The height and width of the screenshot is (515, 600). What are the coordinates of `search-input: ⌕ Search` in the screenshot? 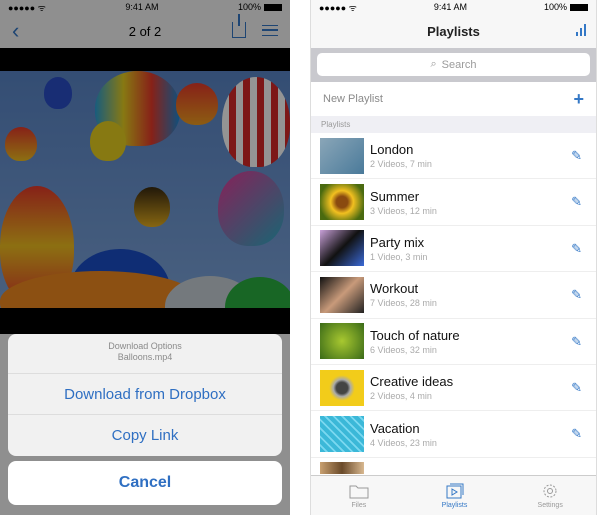 It's located at (453, 64).